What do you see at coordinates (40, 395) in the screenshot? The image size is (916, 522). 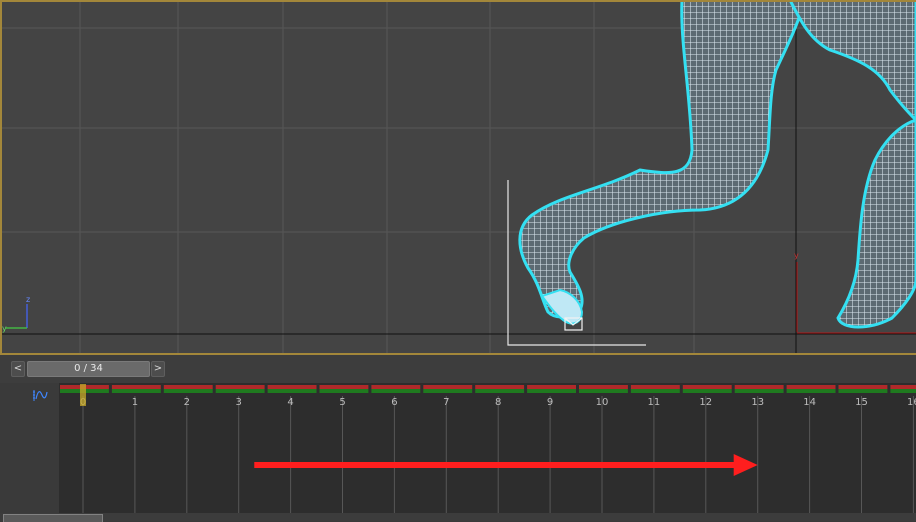 I see `curve-editor-icon` at bounding box center [40, 395].